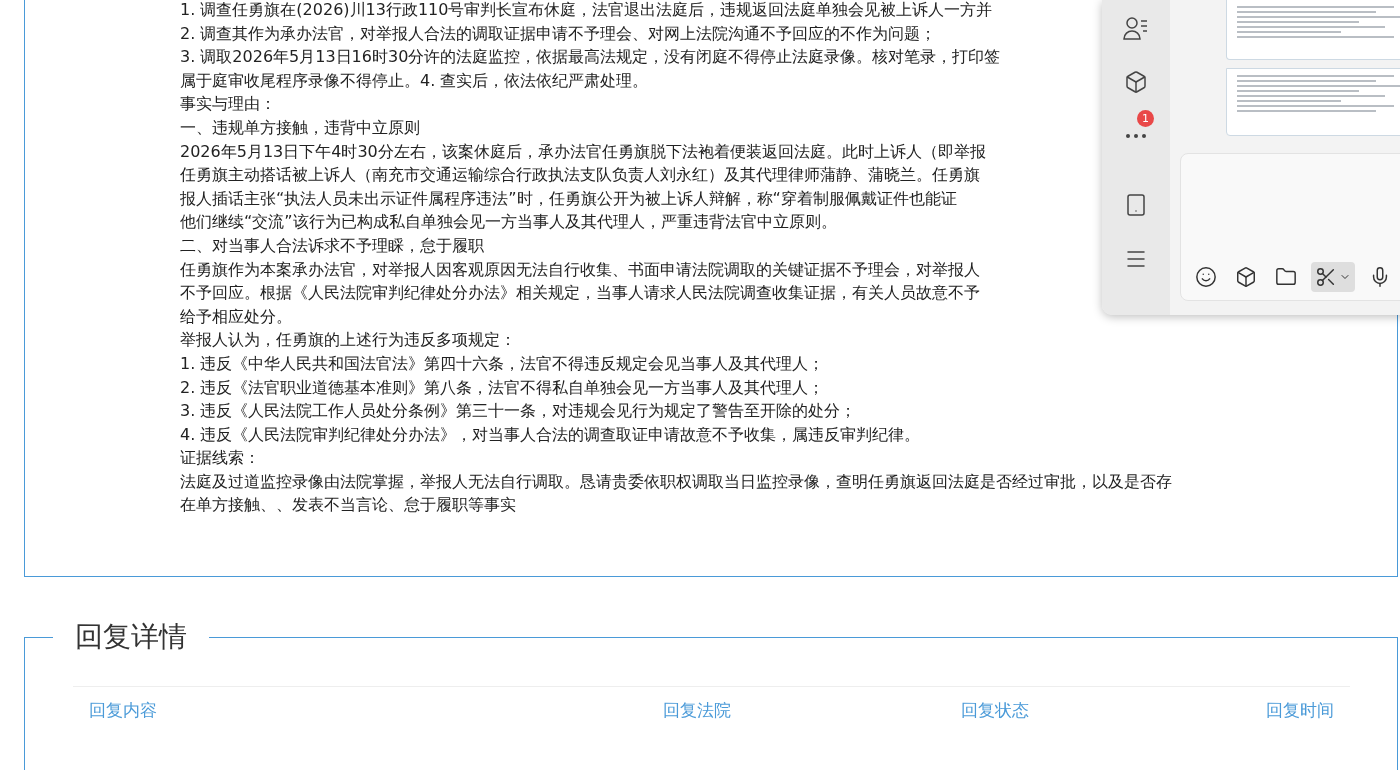 The width and height of the screenshot is (1400, 770). What do you see at coordinates (1136, 28) in the screenshot?
I see `contacts-icon` at bounding box center [1136, 28].